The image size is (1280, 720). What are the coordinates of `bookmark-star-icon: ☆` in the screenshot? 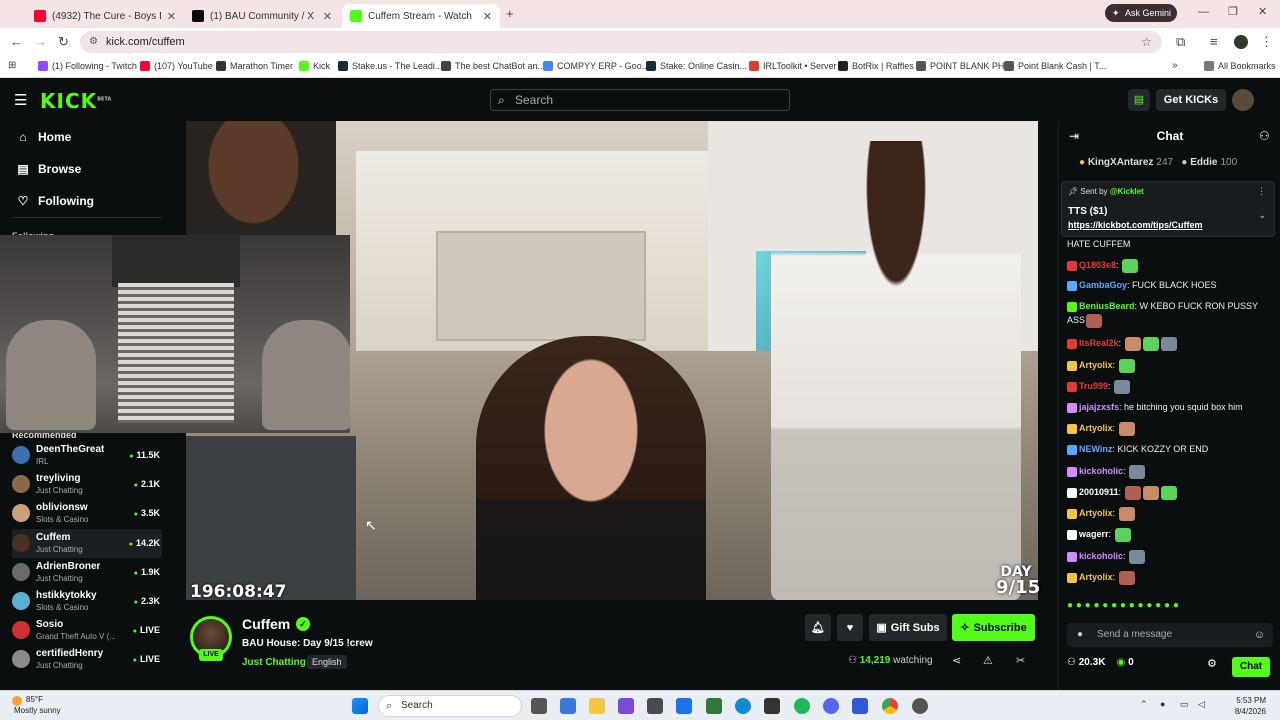 It's located at (1146, 42).